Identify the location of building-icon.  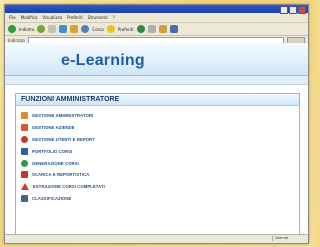
(24, 128).